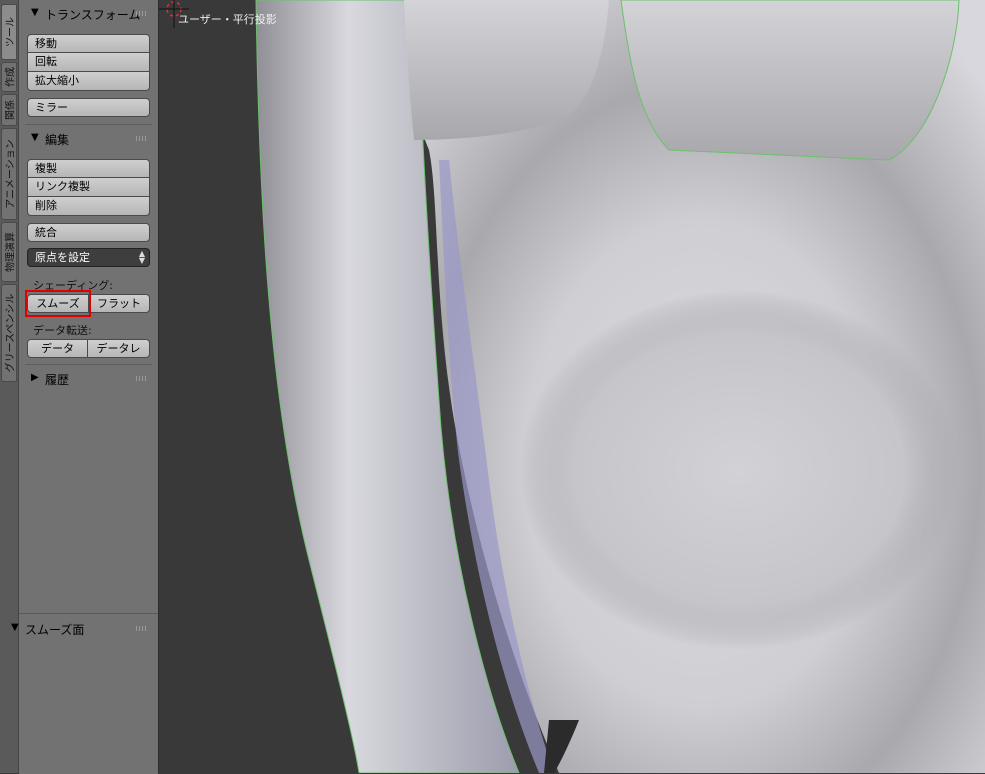 The image size is (985, 774). I want to click on data-layout-button: データレ, so click(119, 348).